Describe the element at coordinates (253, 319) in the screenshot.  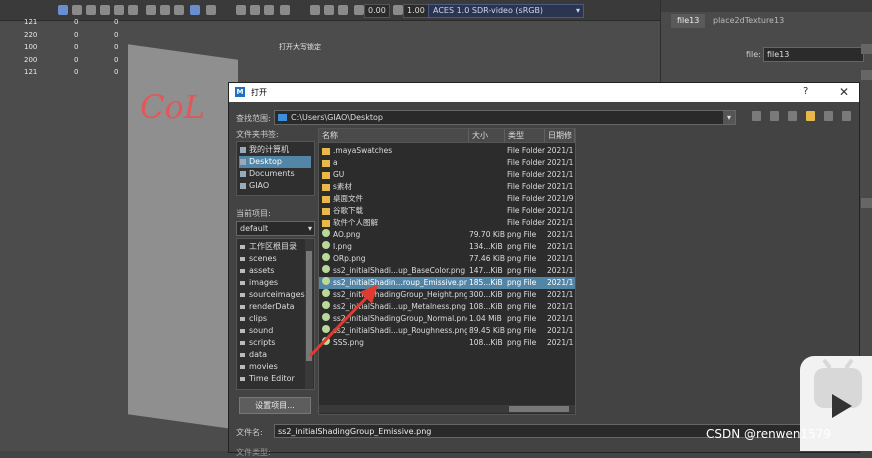
I see `project-folder-item: clips` at that location.